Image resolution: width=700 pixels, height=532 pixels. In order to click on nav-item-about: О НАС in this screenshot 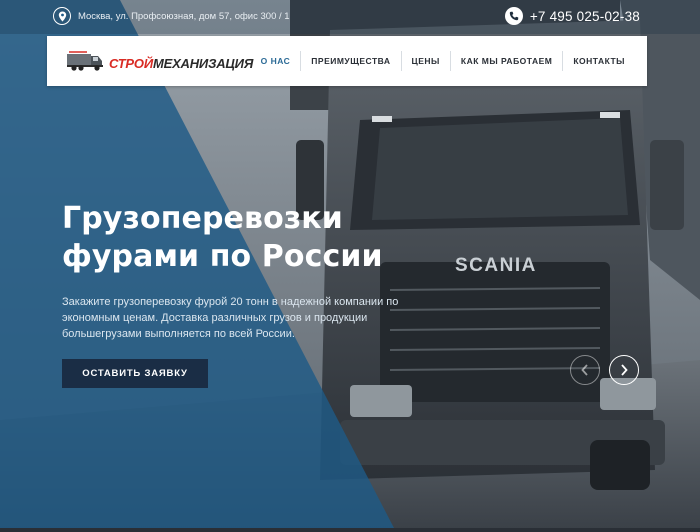, I will do `click(276, 61)`.